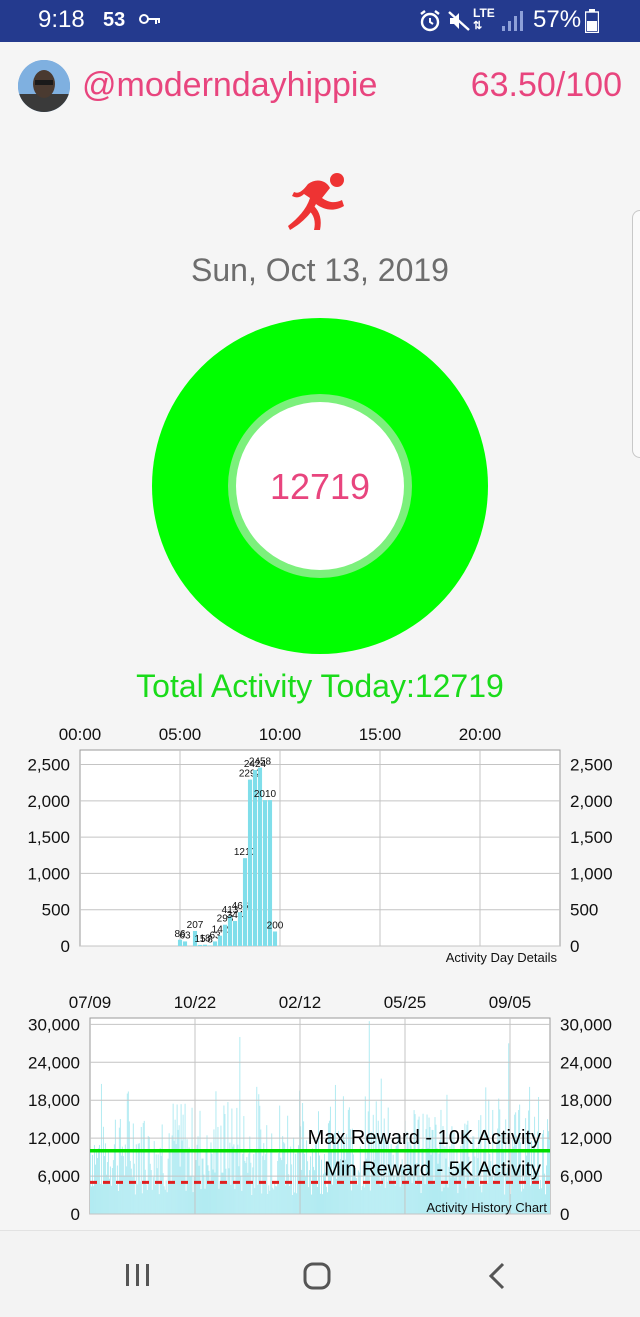  I want to click on chart1-y-tick-right: 500, so click(584, 910).